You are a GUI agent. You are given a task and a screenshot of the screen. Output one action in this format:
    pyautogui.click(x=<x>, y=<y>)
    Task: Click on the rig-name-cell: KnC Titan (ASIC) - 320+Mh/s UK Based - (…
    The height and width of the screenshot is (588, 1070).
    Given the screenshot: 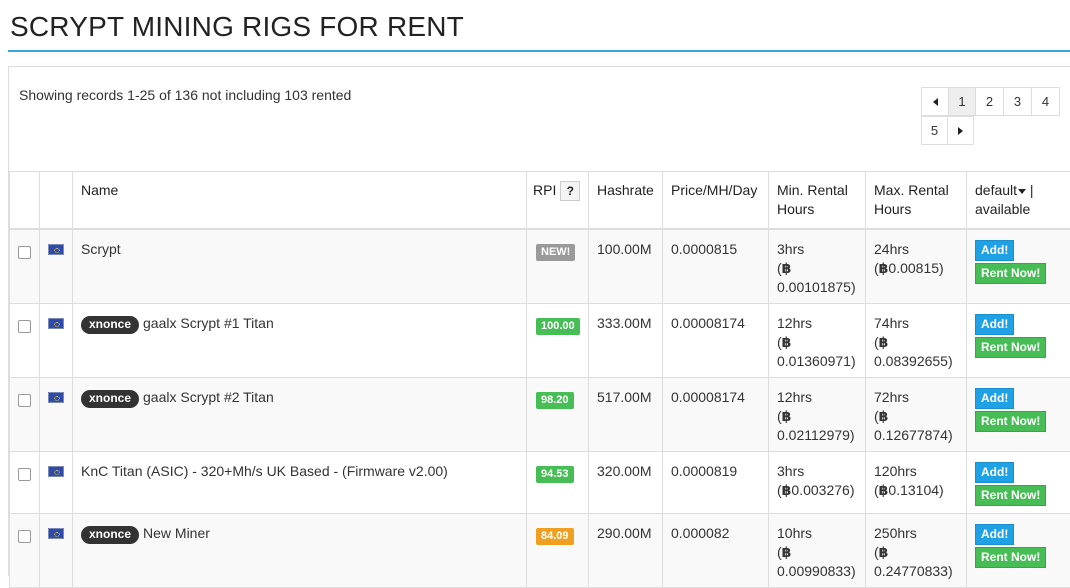 What is the action you would take?
    pyautogui.click(x=300, y=482)
    